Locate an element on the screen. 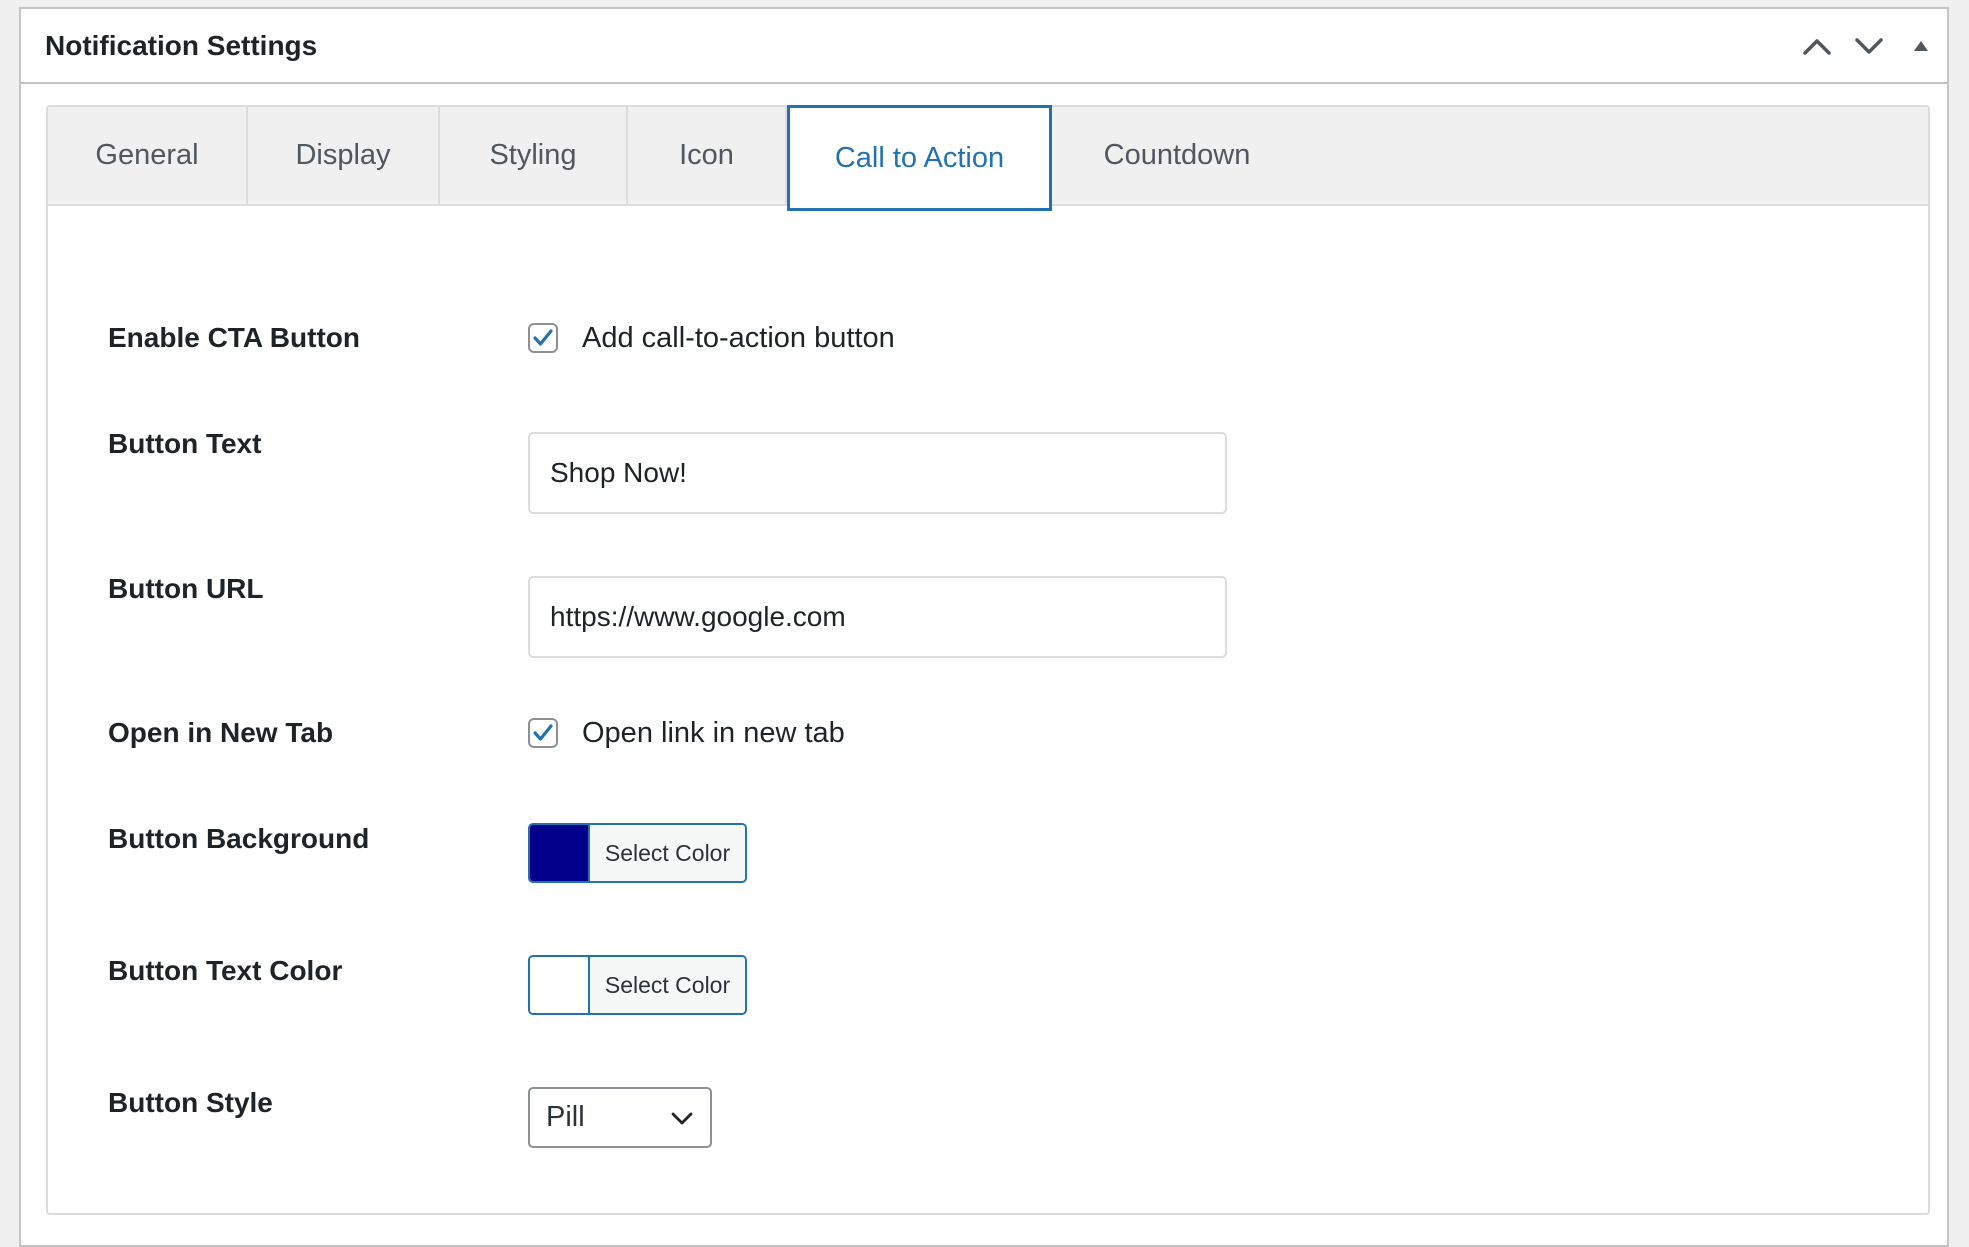 The height and width of the screenshot is (1247, 1969). toggle-panel-icon is located at coordinates (1921, 45).